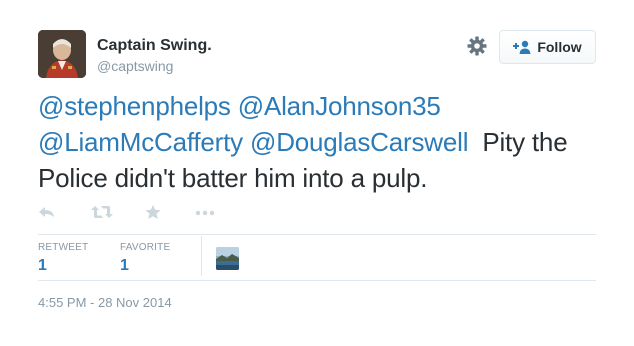 The width and height of the screenshot is (634, 346). I want to click on display-name: Captain Swing., so click(154, 46).